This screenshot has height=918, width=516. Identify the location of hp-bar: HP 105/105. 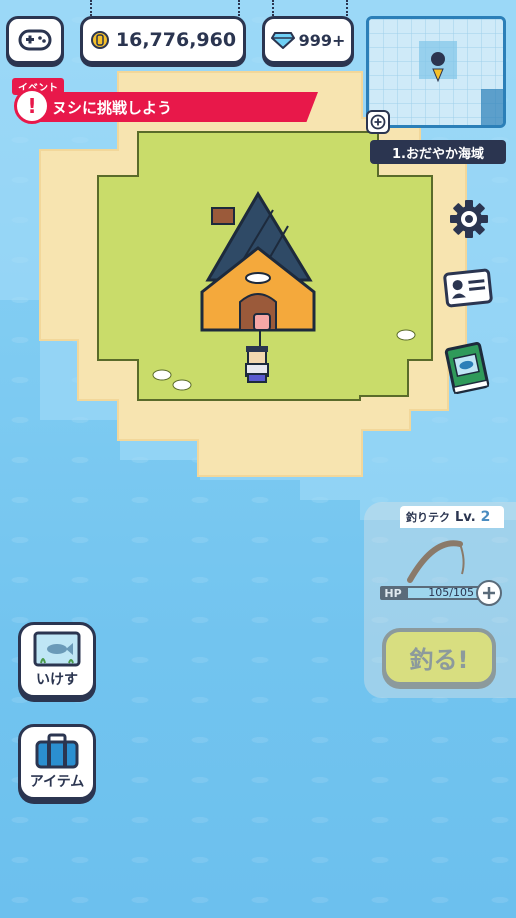
(430, 593).